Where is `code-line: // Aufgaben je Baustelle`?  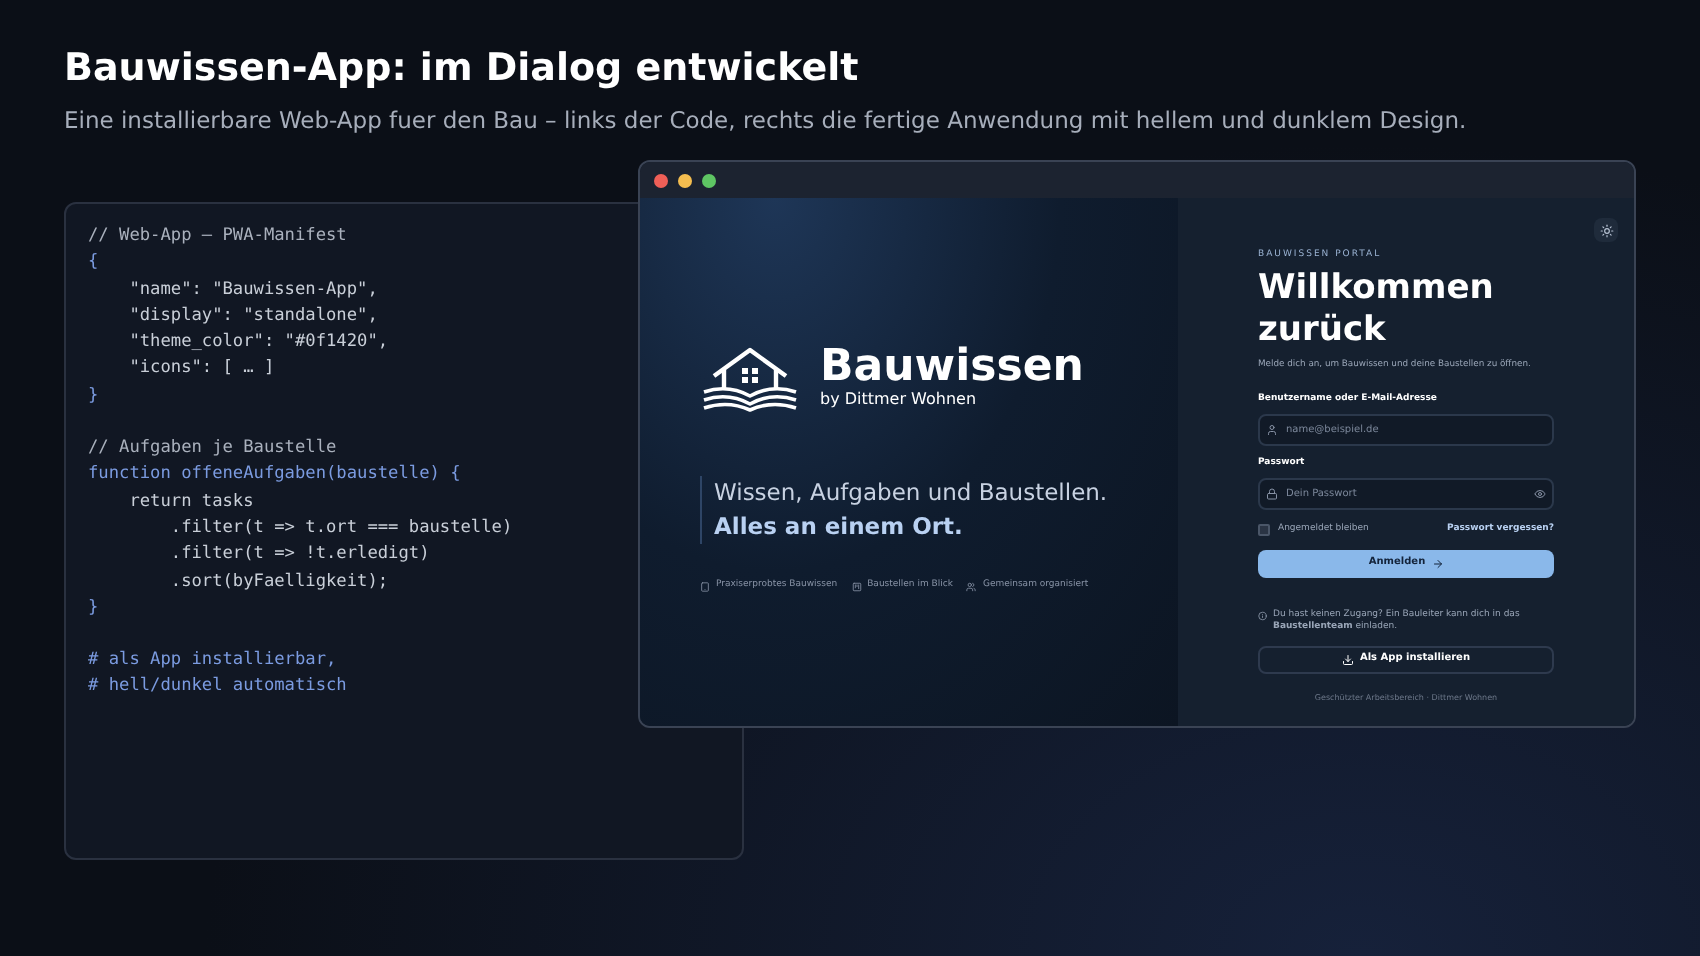 code-line: // Aufgaben je Baustelle is located at coordinates (212, 449).